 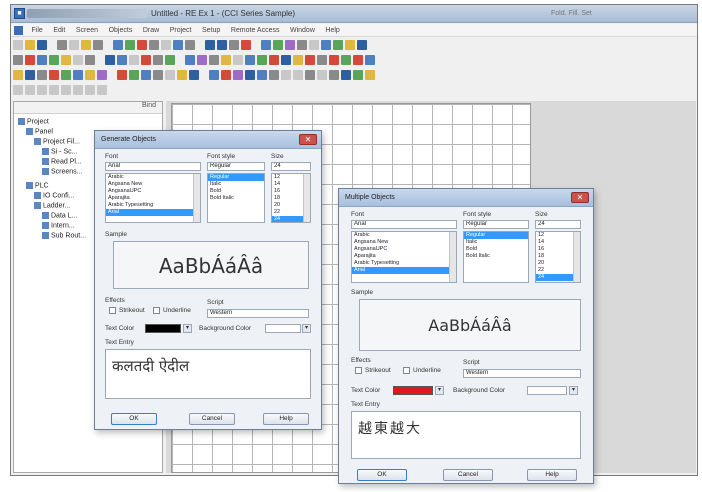 I want to click on line-icon, so click(x=30, y=60).